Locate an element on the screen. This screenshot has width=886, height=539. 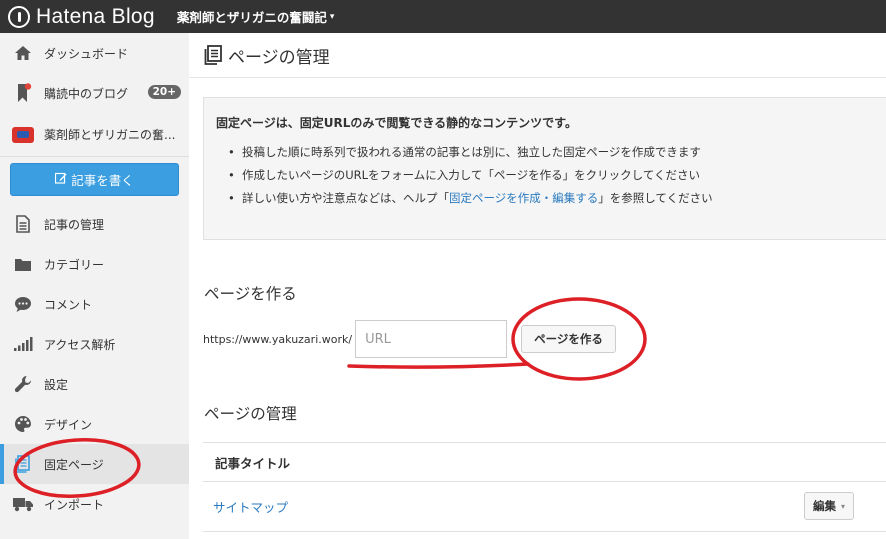
sidebar-item-settings: 設定 is located at coordinates (94, 384).